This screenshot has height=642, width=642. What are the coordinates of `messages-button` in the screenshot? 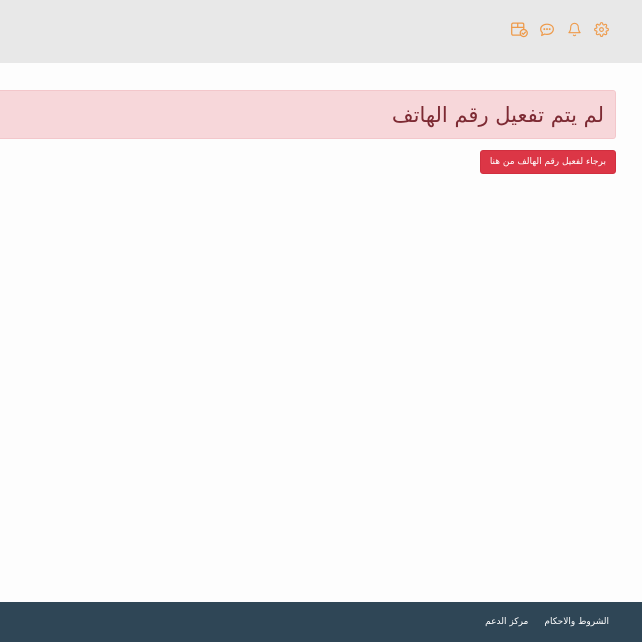 It's located at (547, 29).